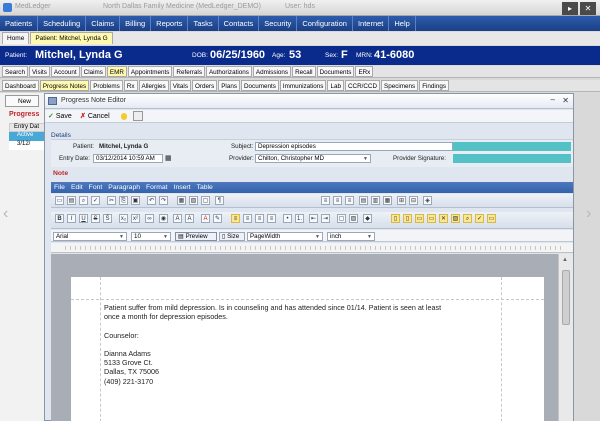 This screenshot has width=600, height=421. I want to click on tab-vitals: Vitals, so click(180, 85).